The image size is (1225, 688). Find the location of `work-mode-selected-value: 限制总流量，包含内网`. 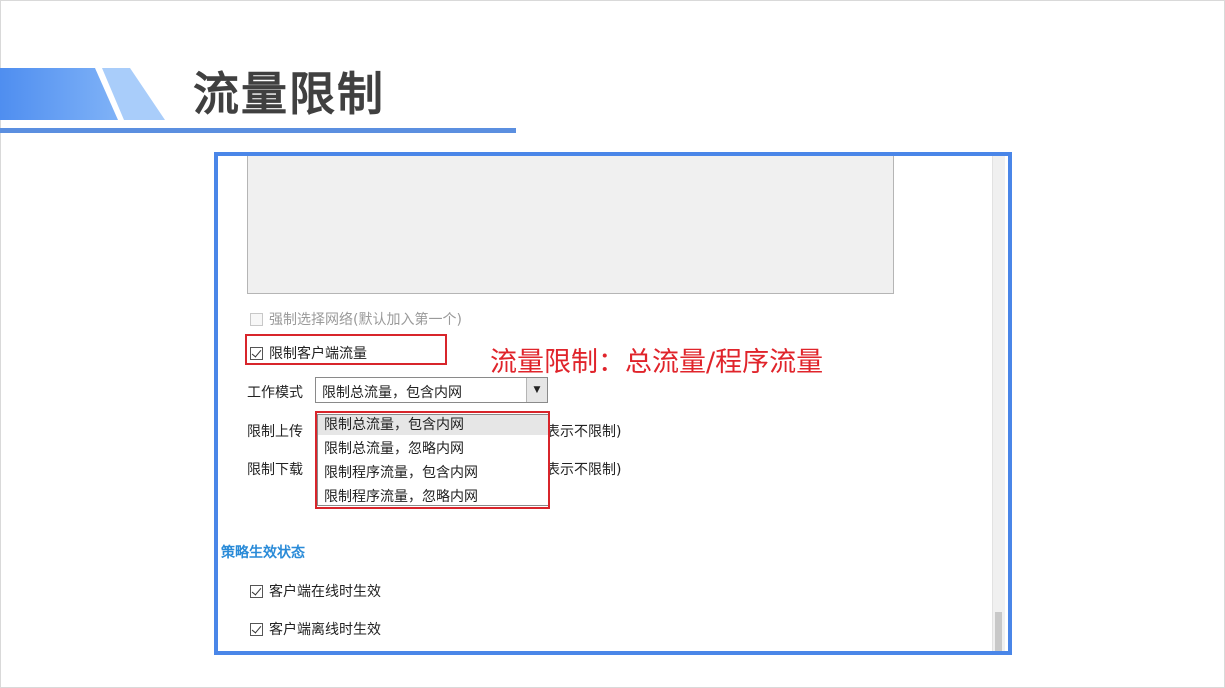

work-mode-selected-value: 限制总流量，包含内网 is located at coordinates (392, 393).